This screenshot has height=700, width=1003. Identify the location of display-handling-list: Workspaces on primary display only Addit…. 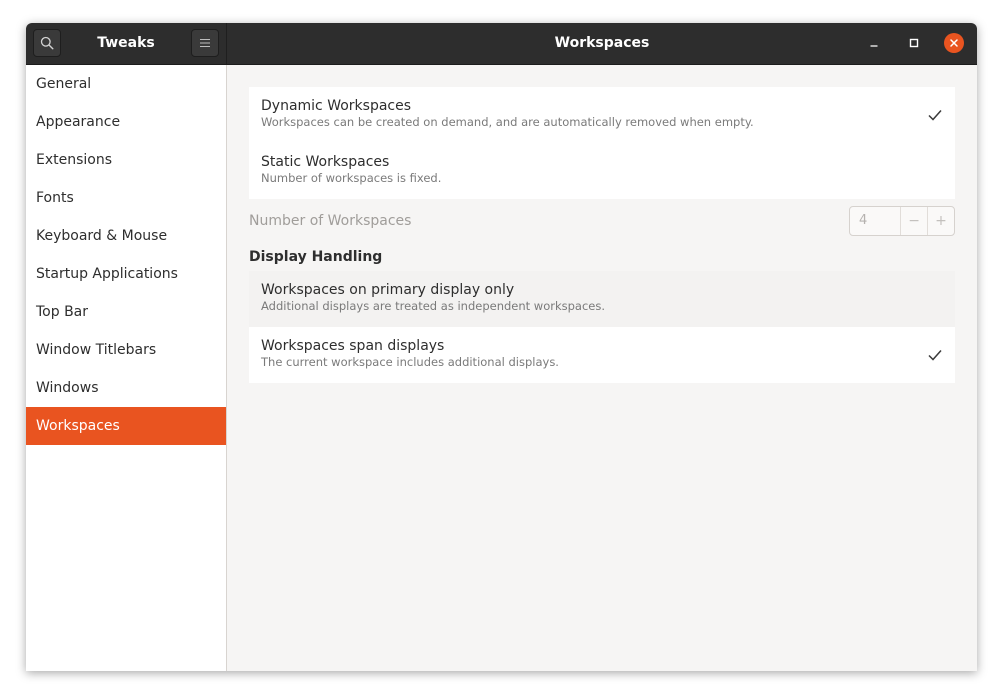
(602, 327).